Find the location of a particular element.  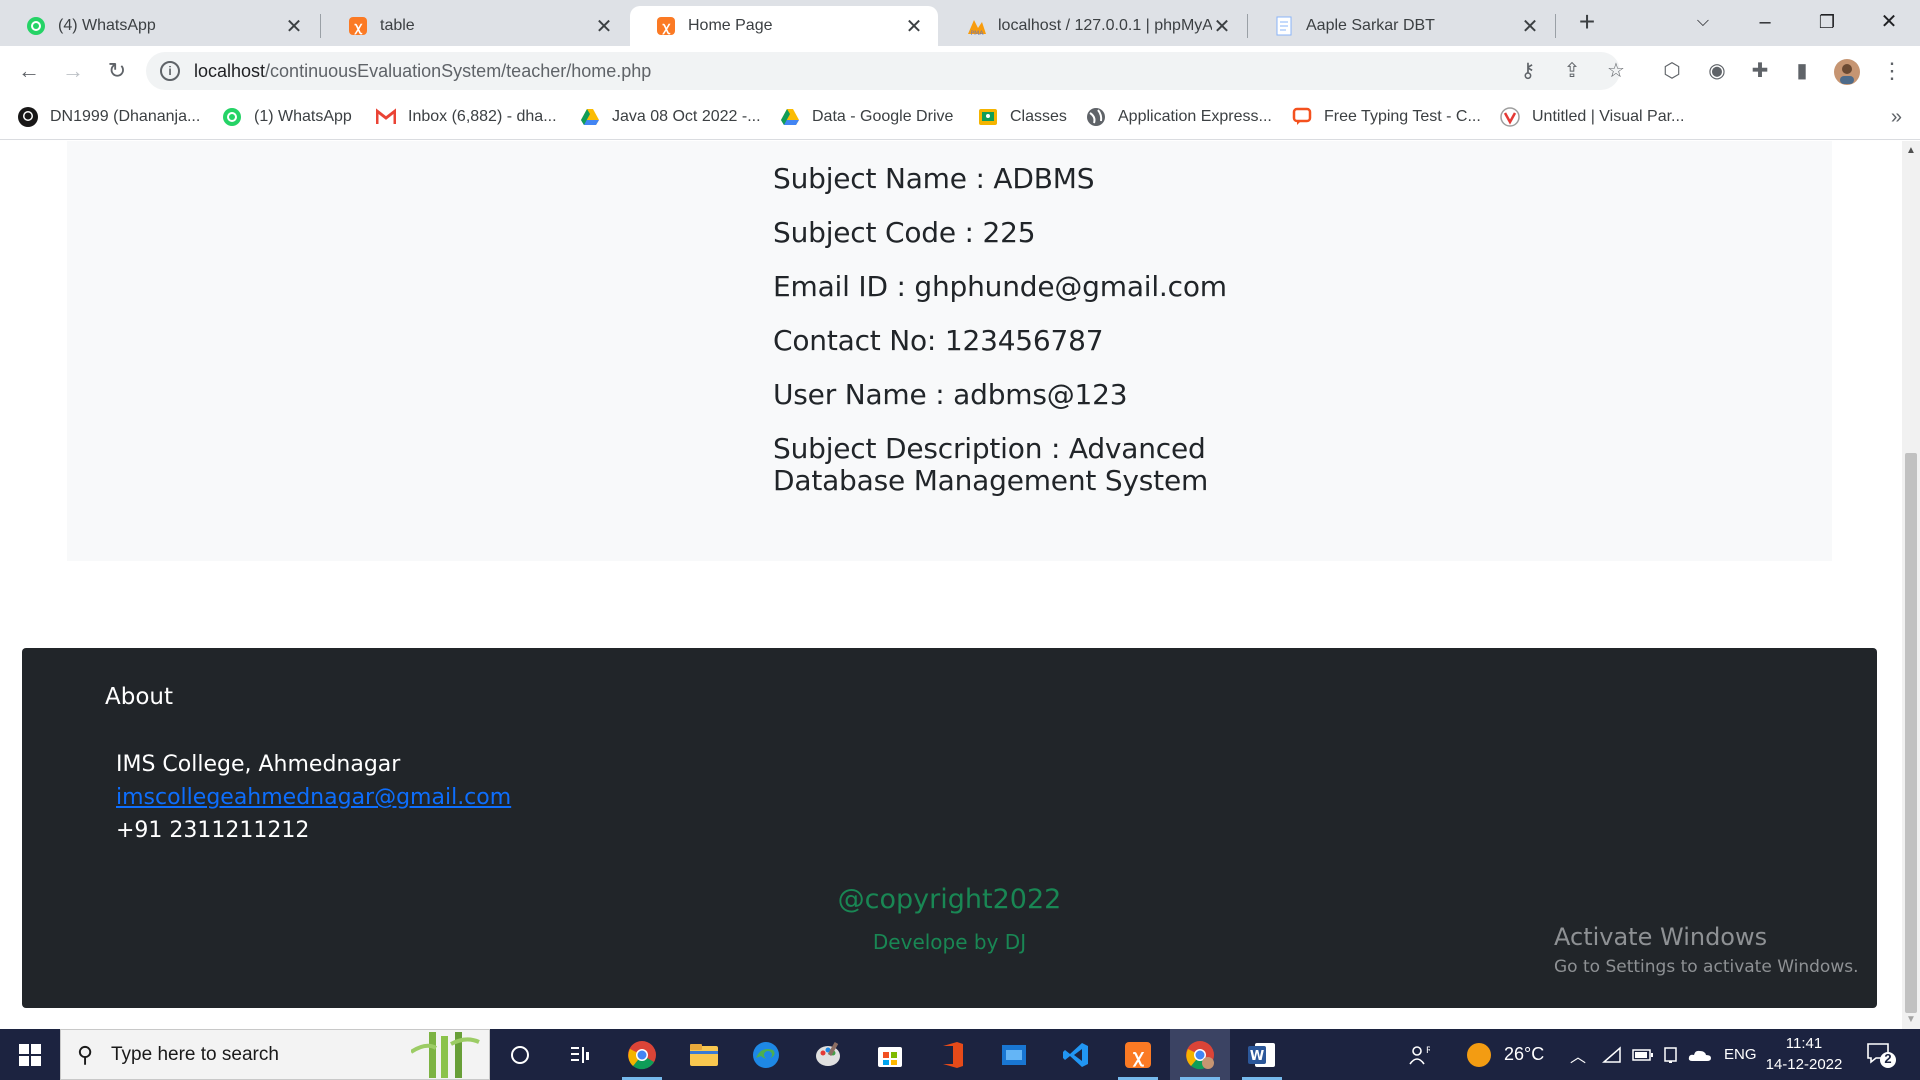

bookmark-item: Classes is located at coordinates (1022, 117).